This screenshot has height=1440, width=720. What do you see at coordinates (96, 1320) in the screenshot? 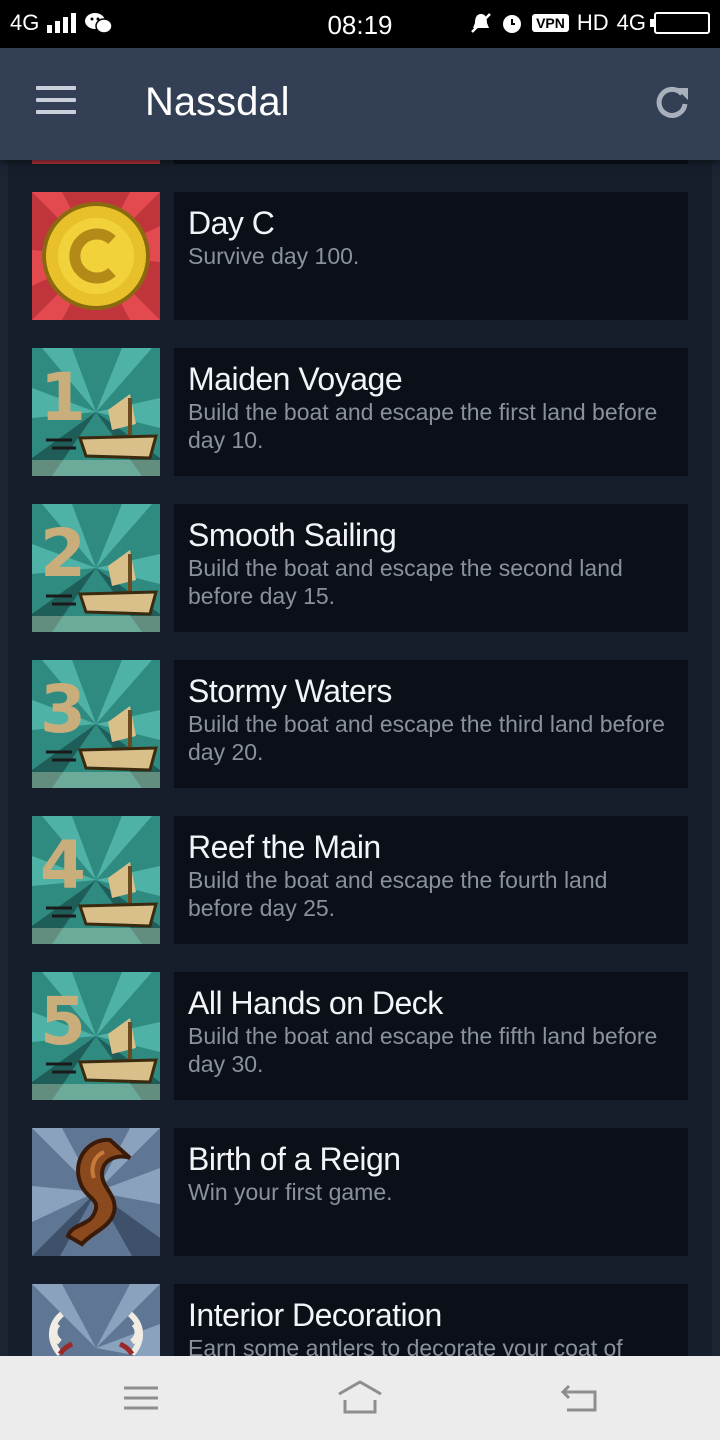
I see `antlers-icon` at bounding box center [96, 1320].